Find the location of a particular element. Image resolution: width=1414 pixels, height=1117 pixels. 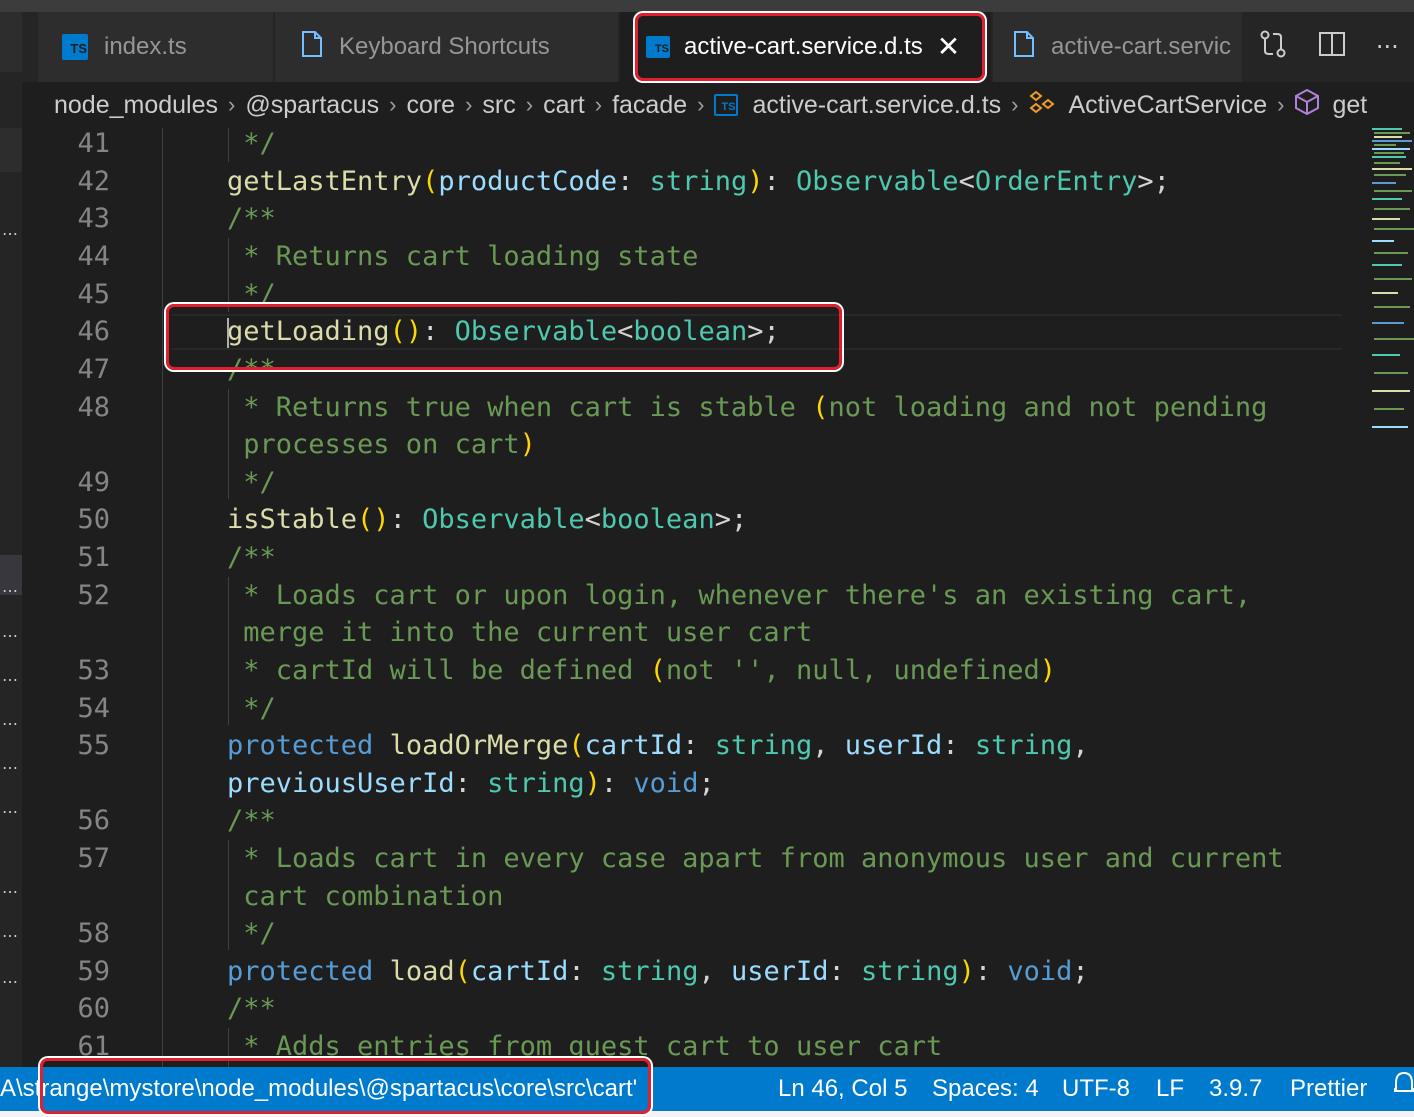

code-line: processes on cart) is located at coordinates (381, 444).